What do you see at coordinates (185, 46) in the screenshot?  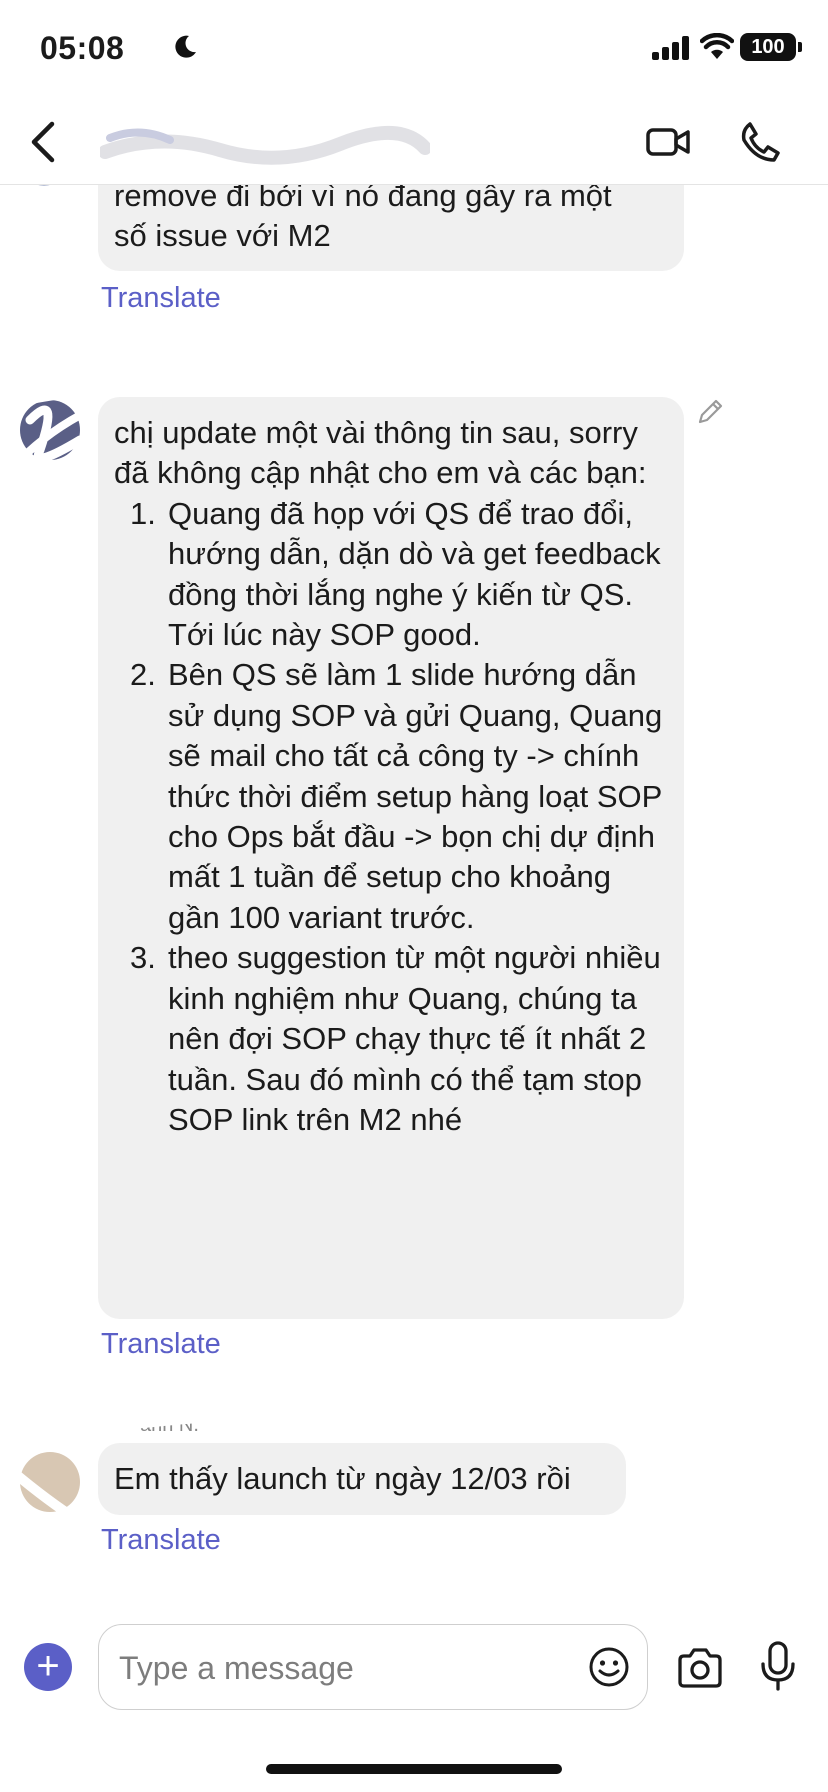 I see `moon-icon` at bounding box center [185, 46].